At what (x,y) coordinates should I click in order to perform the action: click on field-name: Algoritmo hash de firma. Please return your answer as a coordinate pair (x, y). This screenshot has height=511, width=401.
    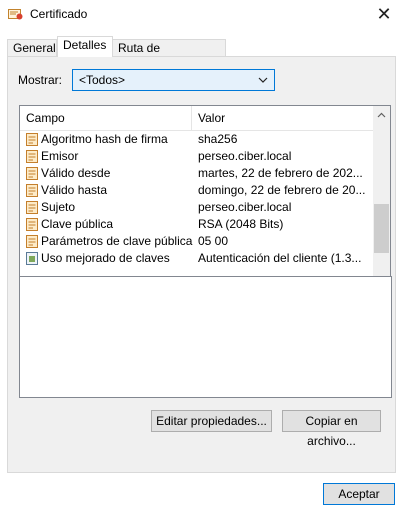
    Looking at the image, I should click on (104, 139).